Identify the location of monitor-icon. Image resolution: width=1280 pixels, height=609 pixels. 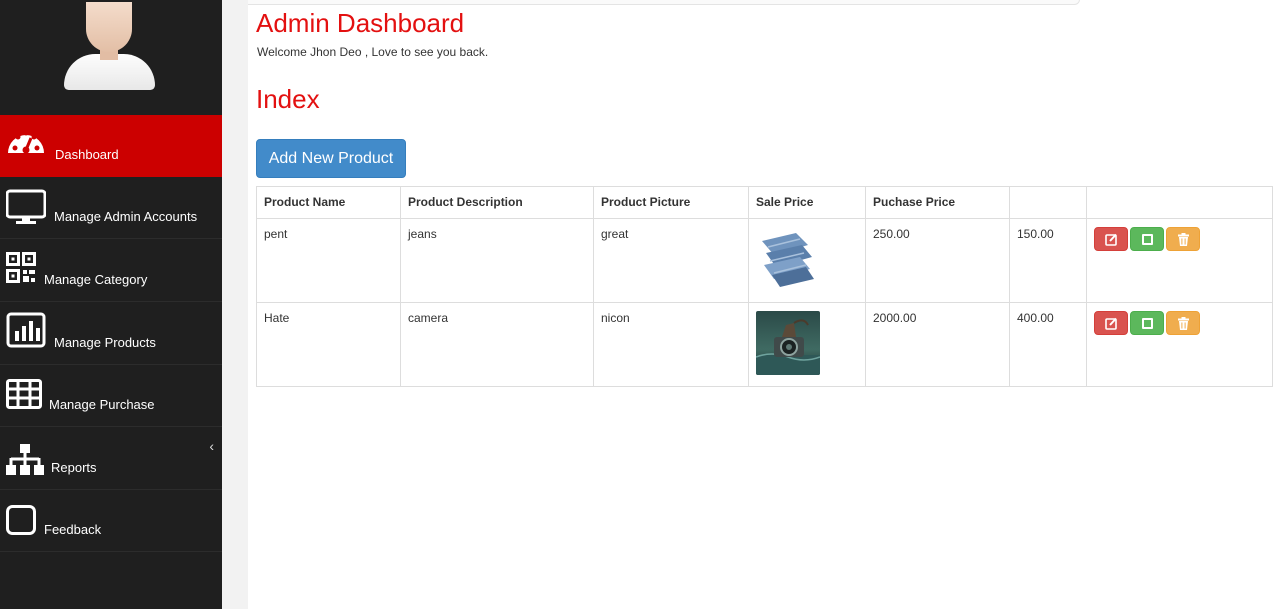
(26, 205).